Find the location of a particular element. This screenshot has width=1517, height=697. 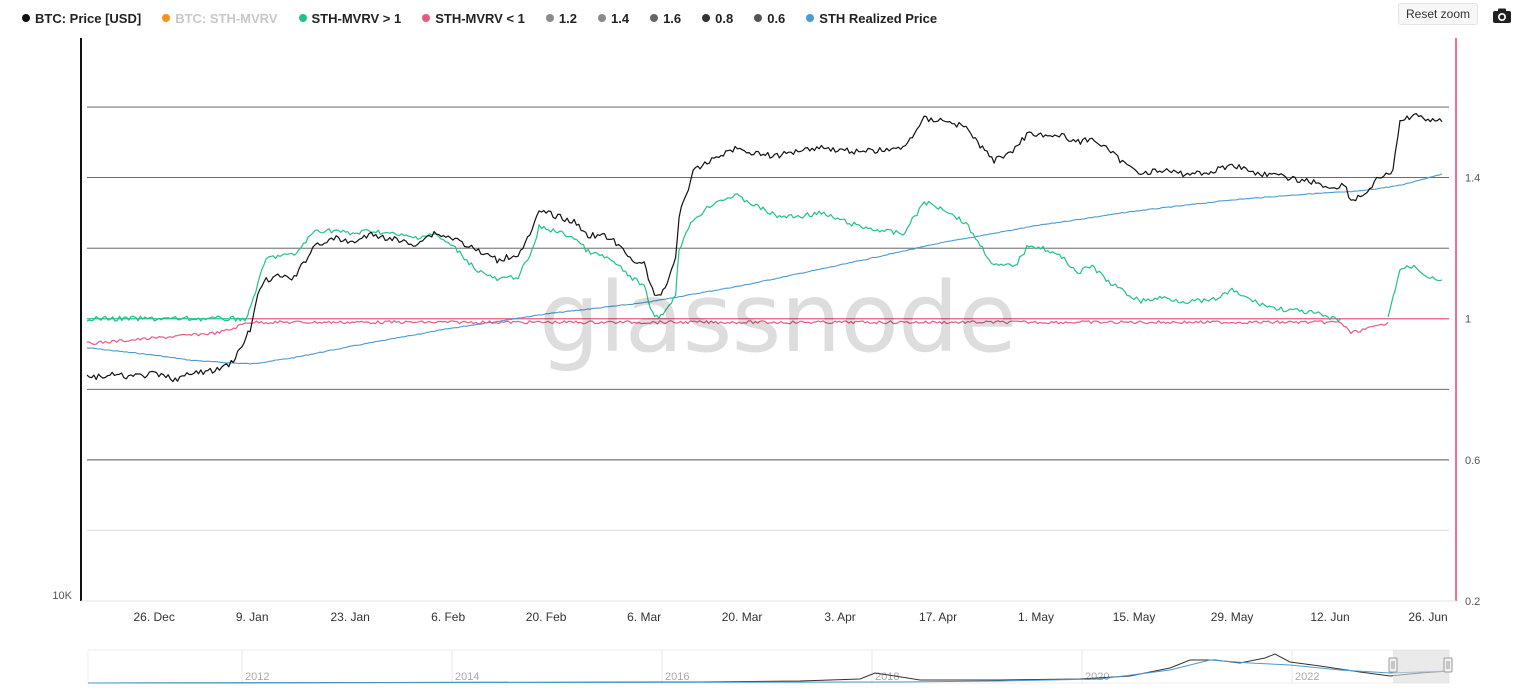

x-tick-label: 6. Mar is located at coordinates (644, 617).